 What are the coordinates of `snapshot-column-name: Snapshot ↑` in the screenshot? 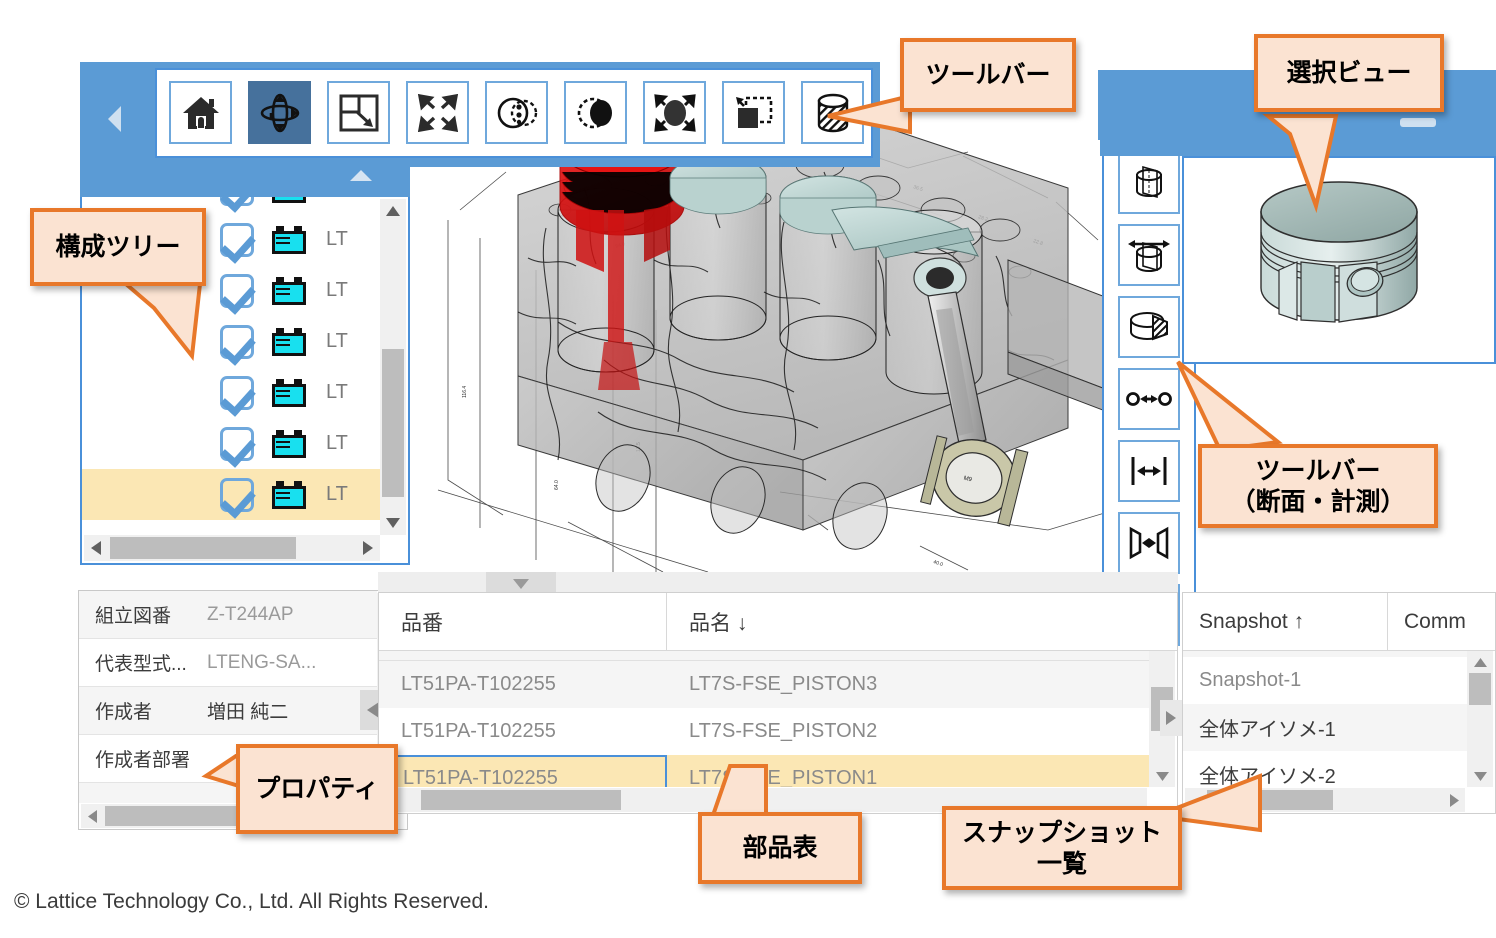 It's located at (1285, 621).